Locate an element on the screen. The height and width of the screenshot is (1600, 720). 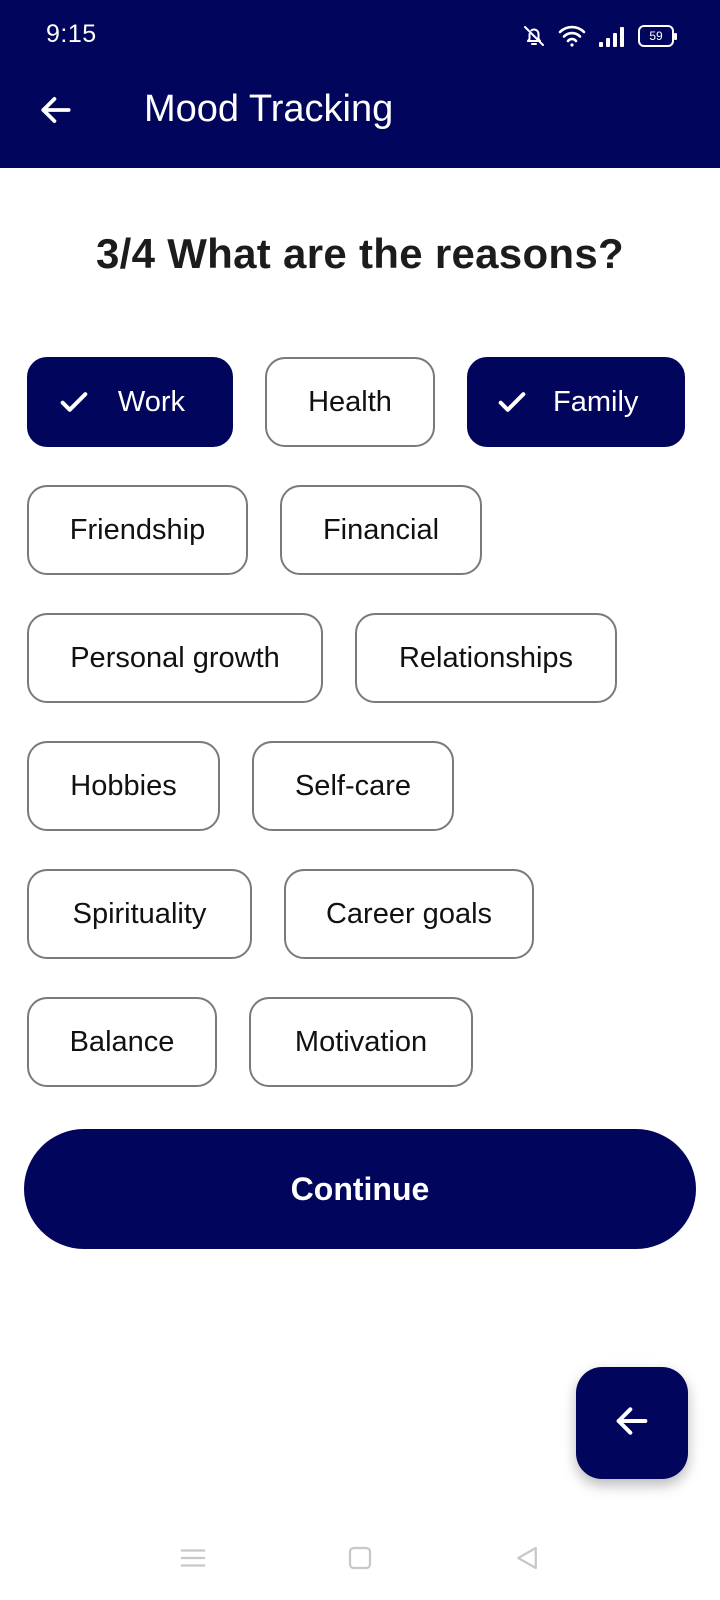
menu-nav-button is located at coordinates (193, 1560).